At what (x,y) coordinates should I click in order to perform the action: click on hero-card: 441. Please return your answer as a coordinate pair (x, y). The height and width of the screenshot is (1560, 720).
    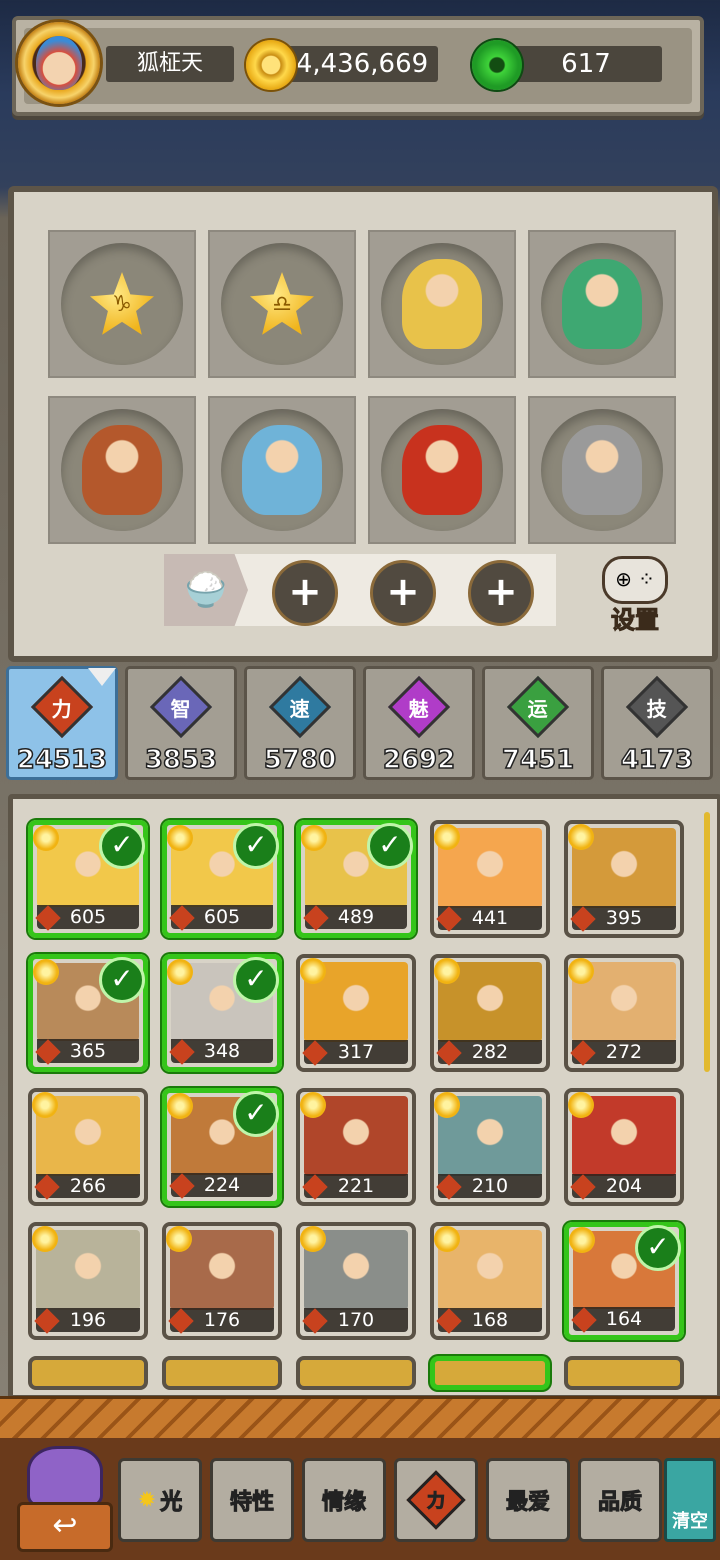
    Looking at the image, I should click on (490, 879).